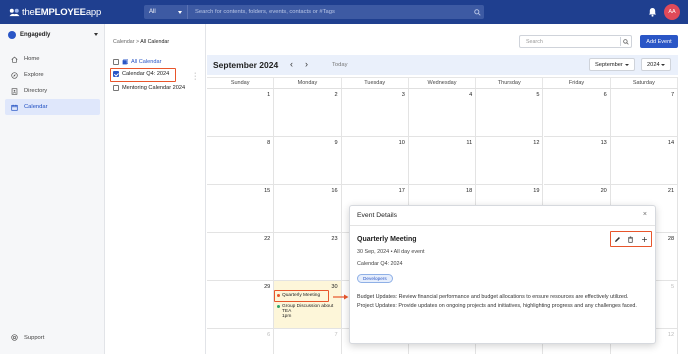 The width and height of the screenshot is (688, 354). Describe the element at coordinates (34, 337) in the screenshot. I see `support-label: Support` at that location.